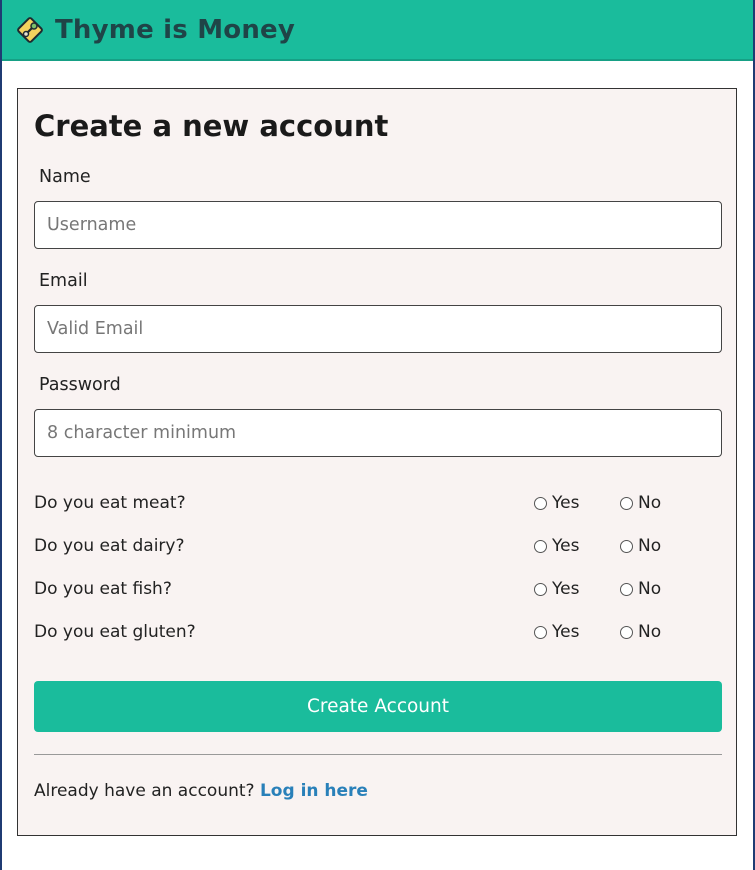 The width and height of the screenshot is (755, 870). Describe the element at coordinates (378, 589) in the screenshot. I see `question-row-fish: Do you eat fish? Yes No` at that location.